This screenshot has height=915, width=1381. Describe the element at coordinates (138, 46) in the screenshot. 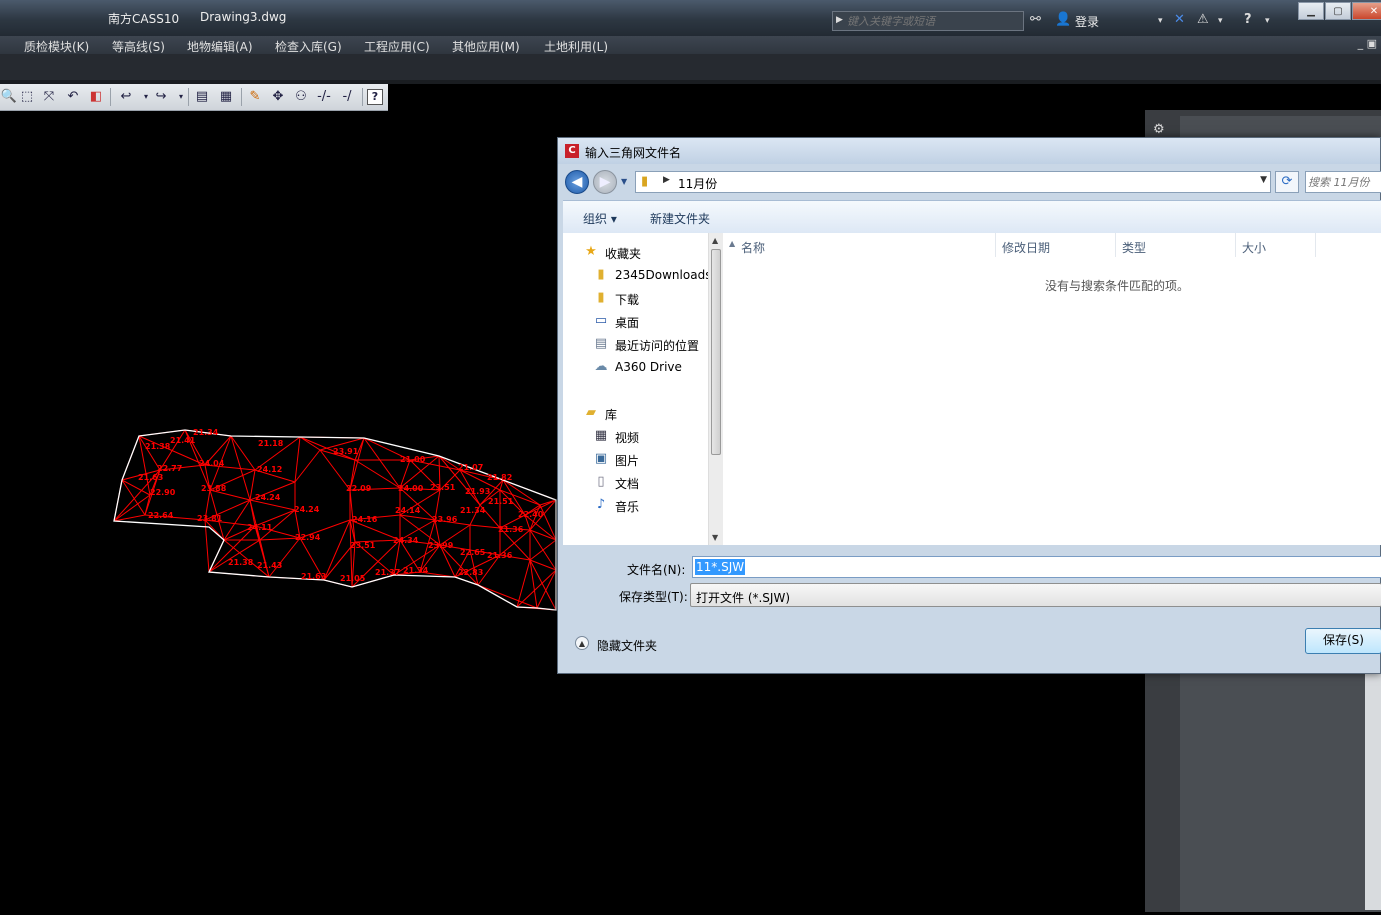

I see `menu-contour: 等高线(S)` at that location.